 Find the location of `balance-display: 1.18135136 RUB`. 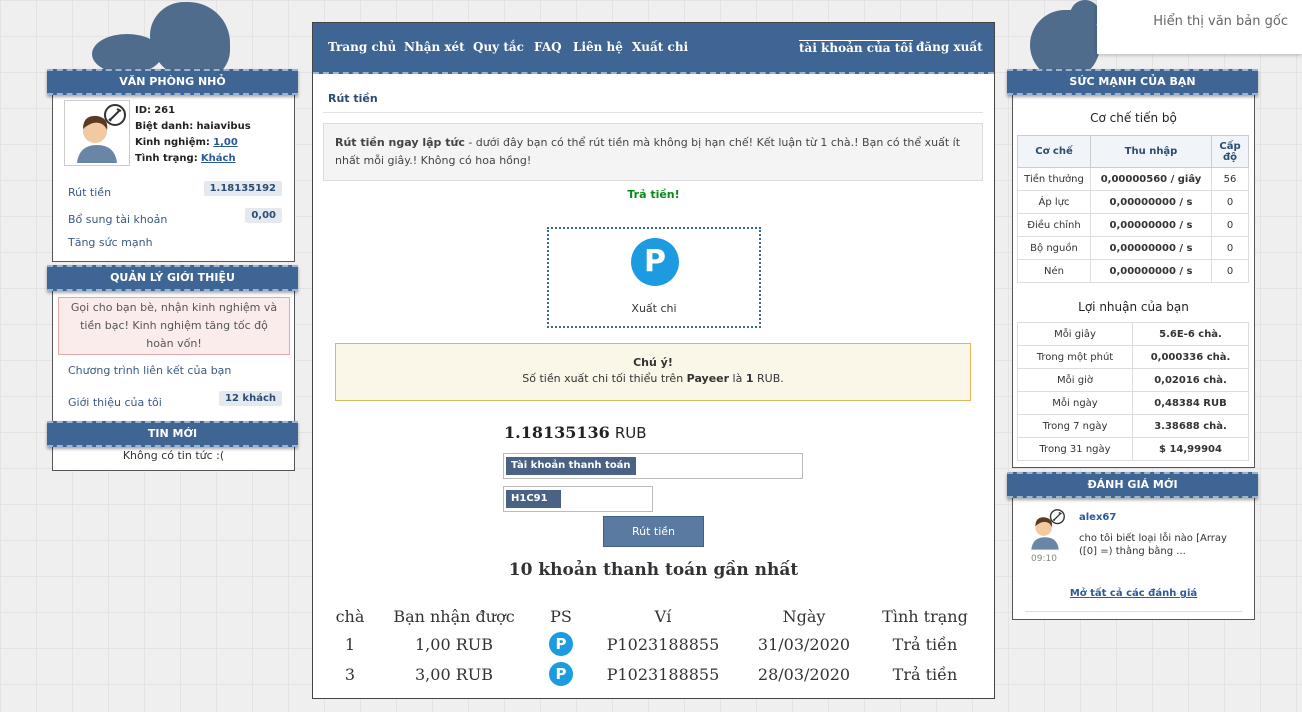

balance-display: 1.18135136 RUB is located at coordinates (575, 432).